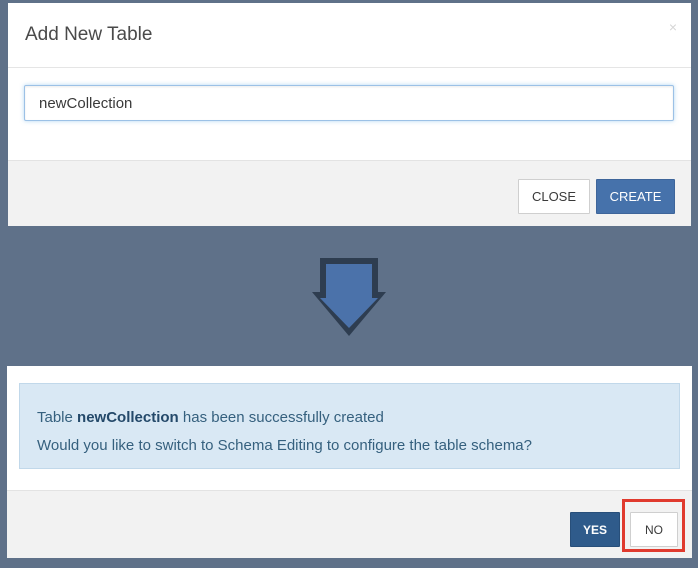  Describe the element at coordinates (349, 35) in the screenshot. I see `dialog-header: Add New Table ×` at that location.